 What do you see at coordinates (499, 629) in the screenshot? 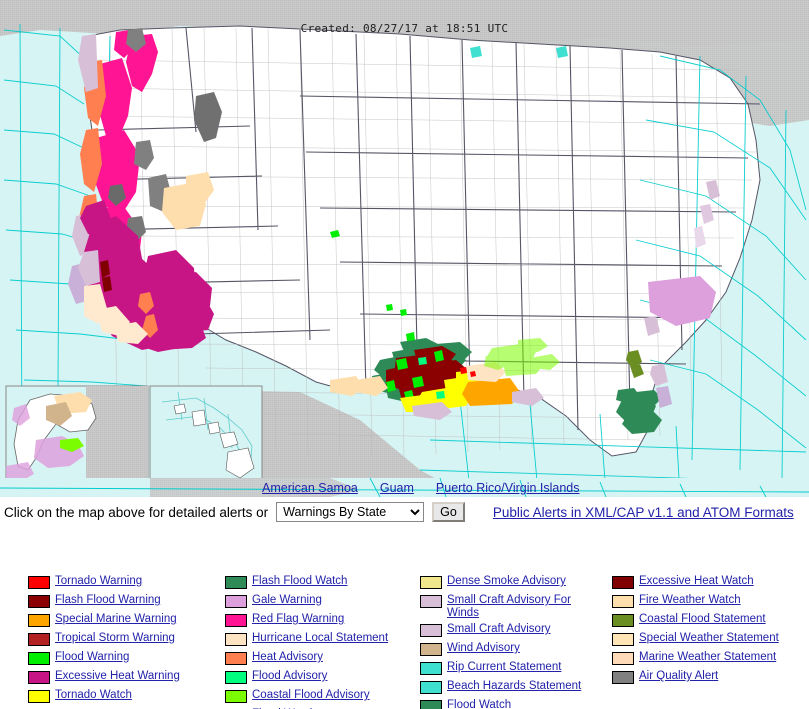
I see `legend-label-link: Small Craft Advisory` at bounding box center [499, 629].